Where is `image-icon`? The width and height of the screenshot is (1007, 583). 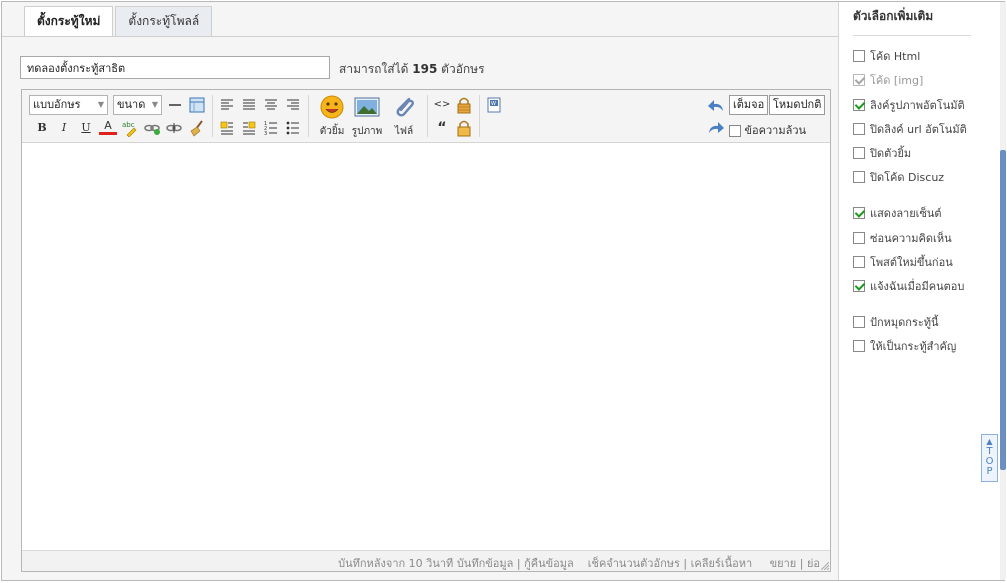
image-icon is located at coordinates (367, 107).